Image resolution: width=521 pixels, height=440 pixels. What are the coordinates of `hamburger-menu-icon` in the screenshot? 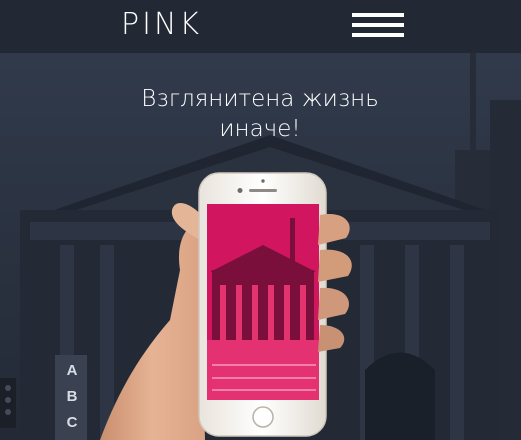 It's located at (378, 25).